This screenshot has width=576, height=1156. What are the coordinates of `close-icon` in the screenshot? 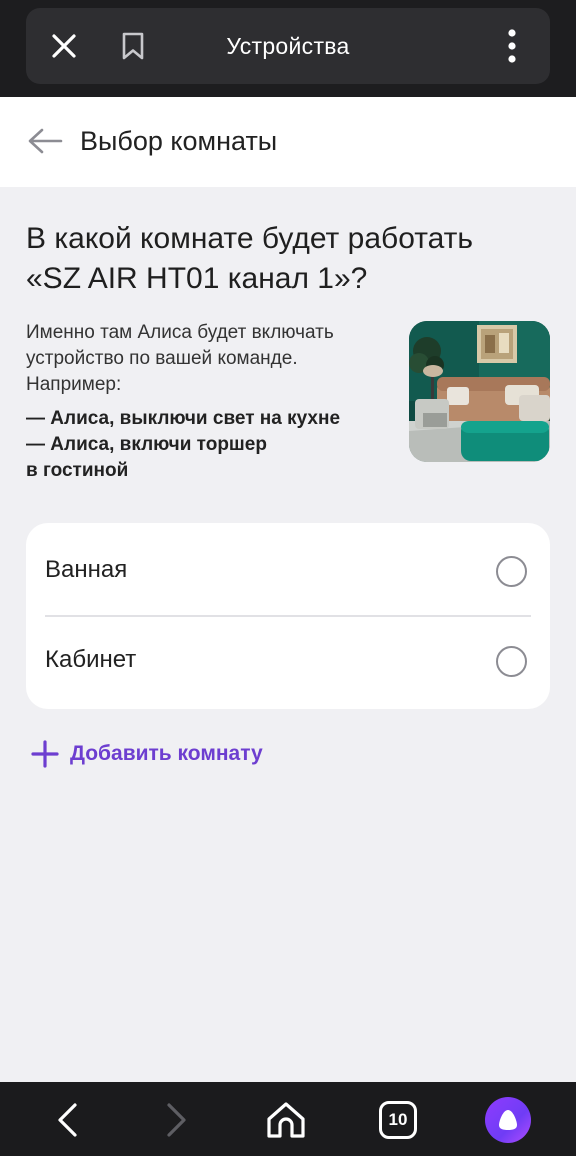 It's located at (64, 46).